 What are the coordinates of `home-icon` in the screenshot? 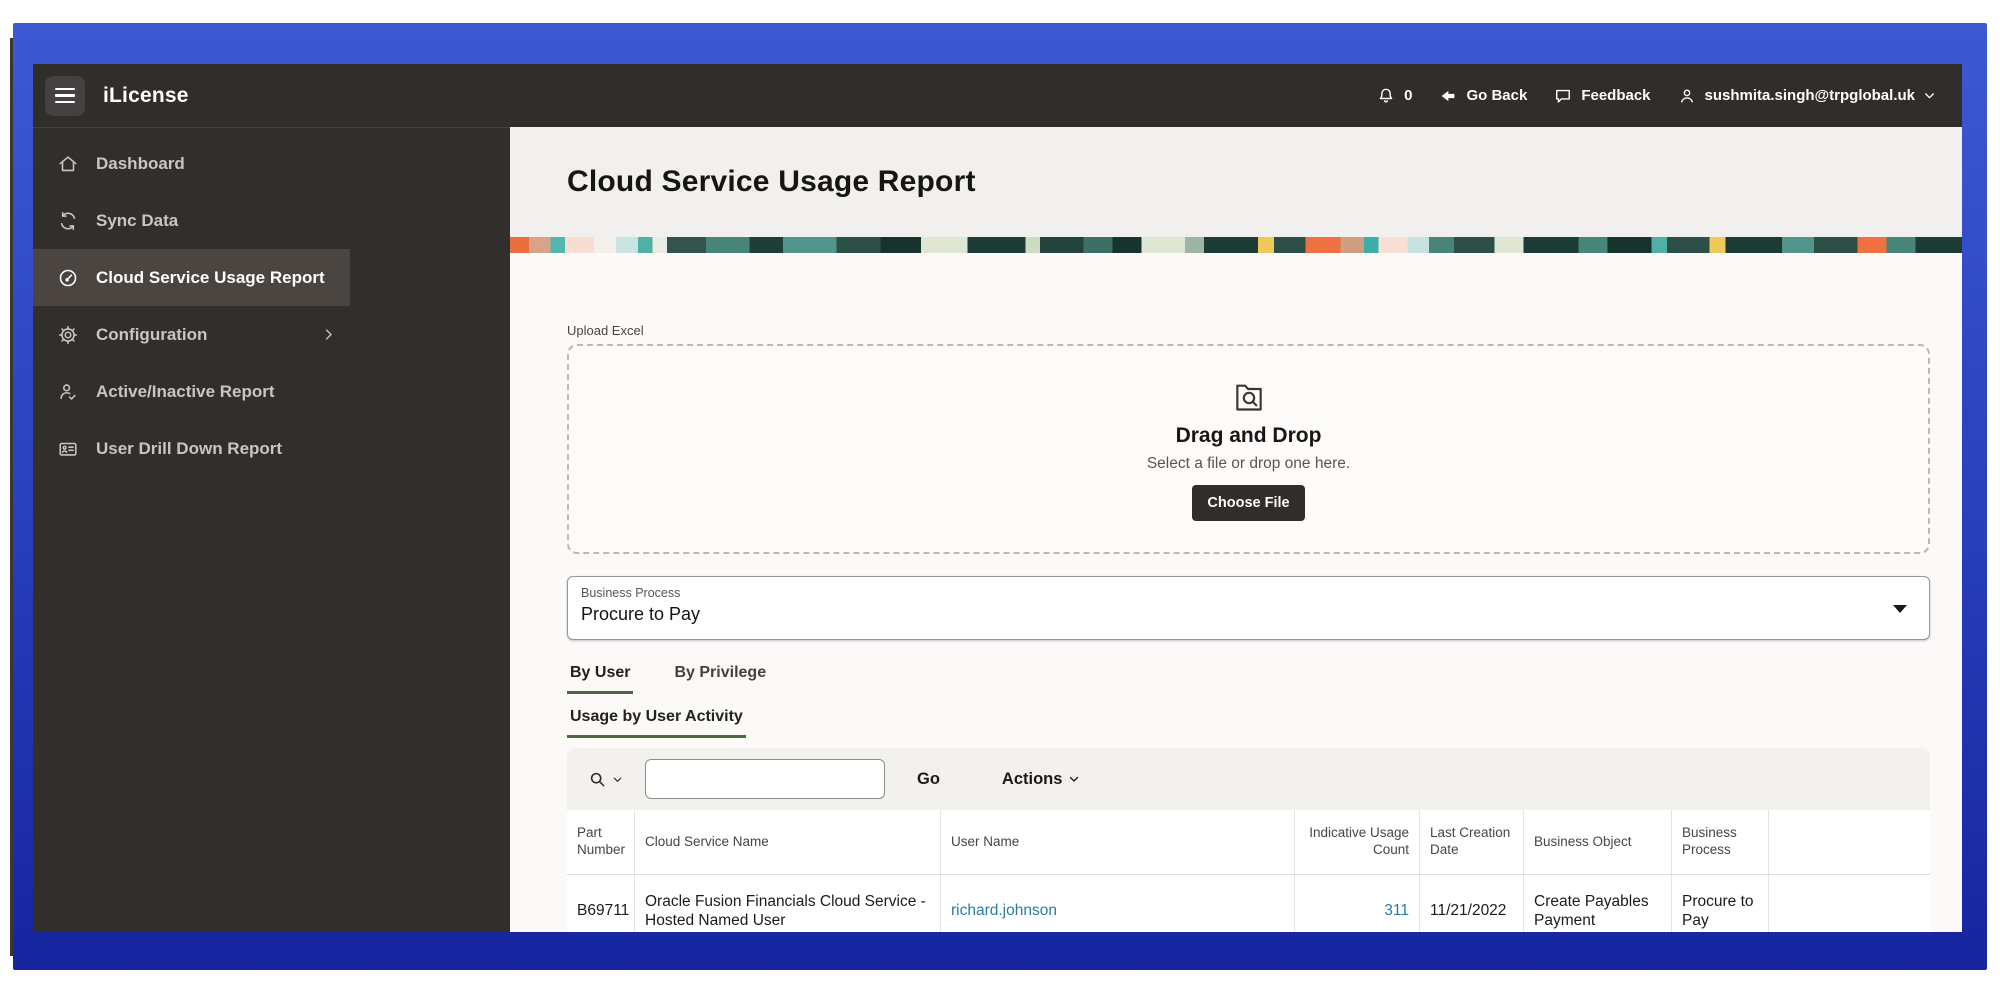 It's located at (68, 163).